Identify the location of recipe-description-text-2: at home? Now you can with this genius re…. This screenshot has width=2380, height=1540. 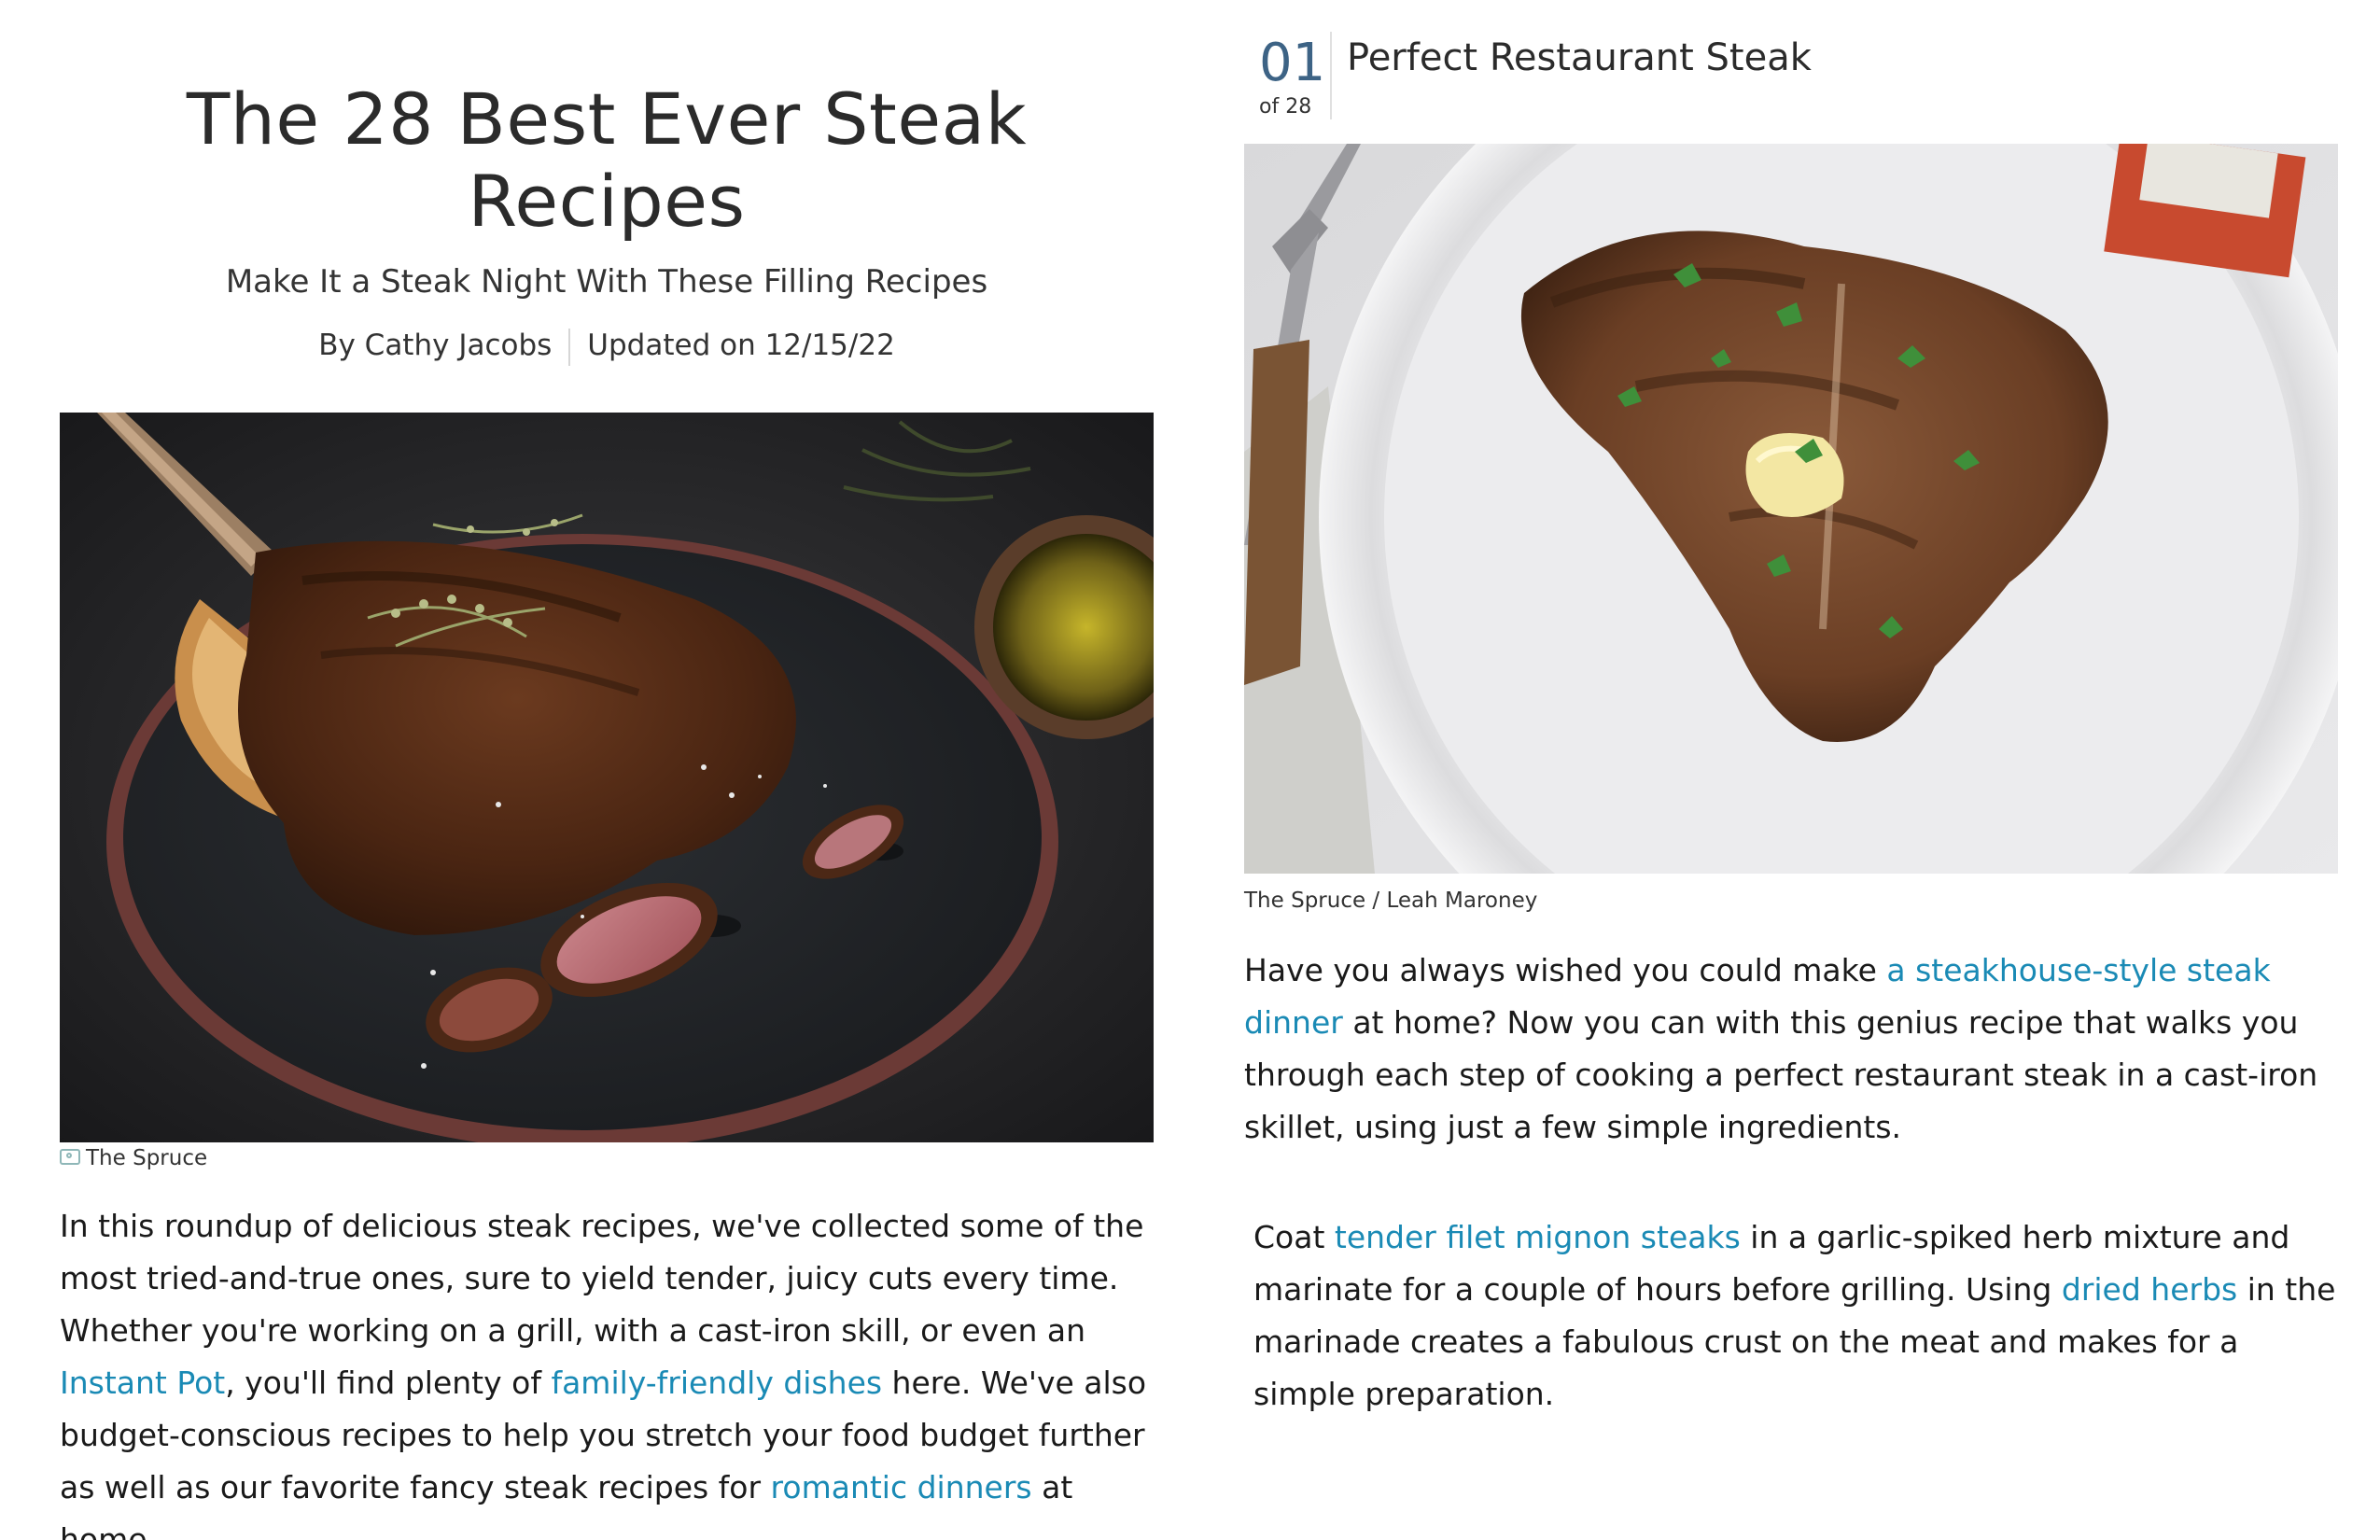
(1781, 1074).